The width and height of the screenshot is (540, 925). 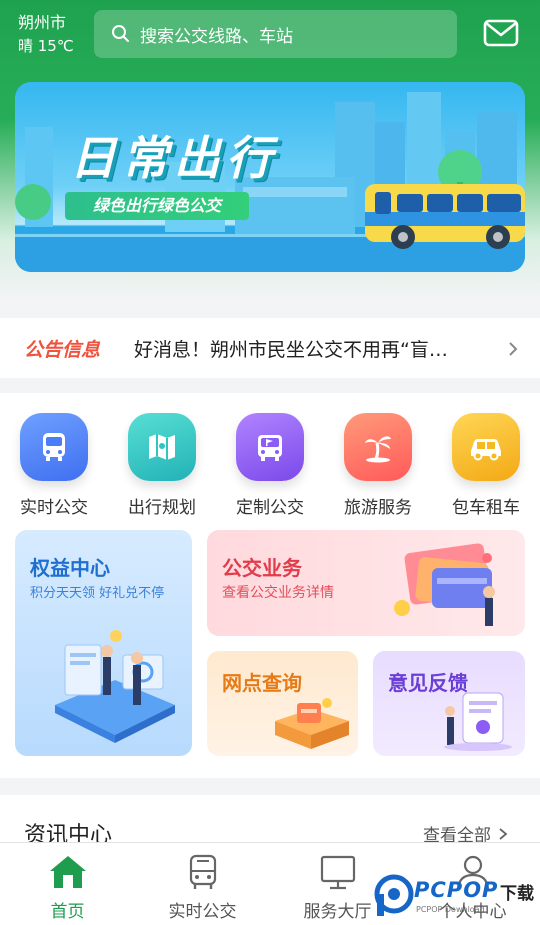 What do you see at coordinates (450, 909) in the screenshot?
I see `watermark-url: PCPOP Download` at bounding box center [450, 909].